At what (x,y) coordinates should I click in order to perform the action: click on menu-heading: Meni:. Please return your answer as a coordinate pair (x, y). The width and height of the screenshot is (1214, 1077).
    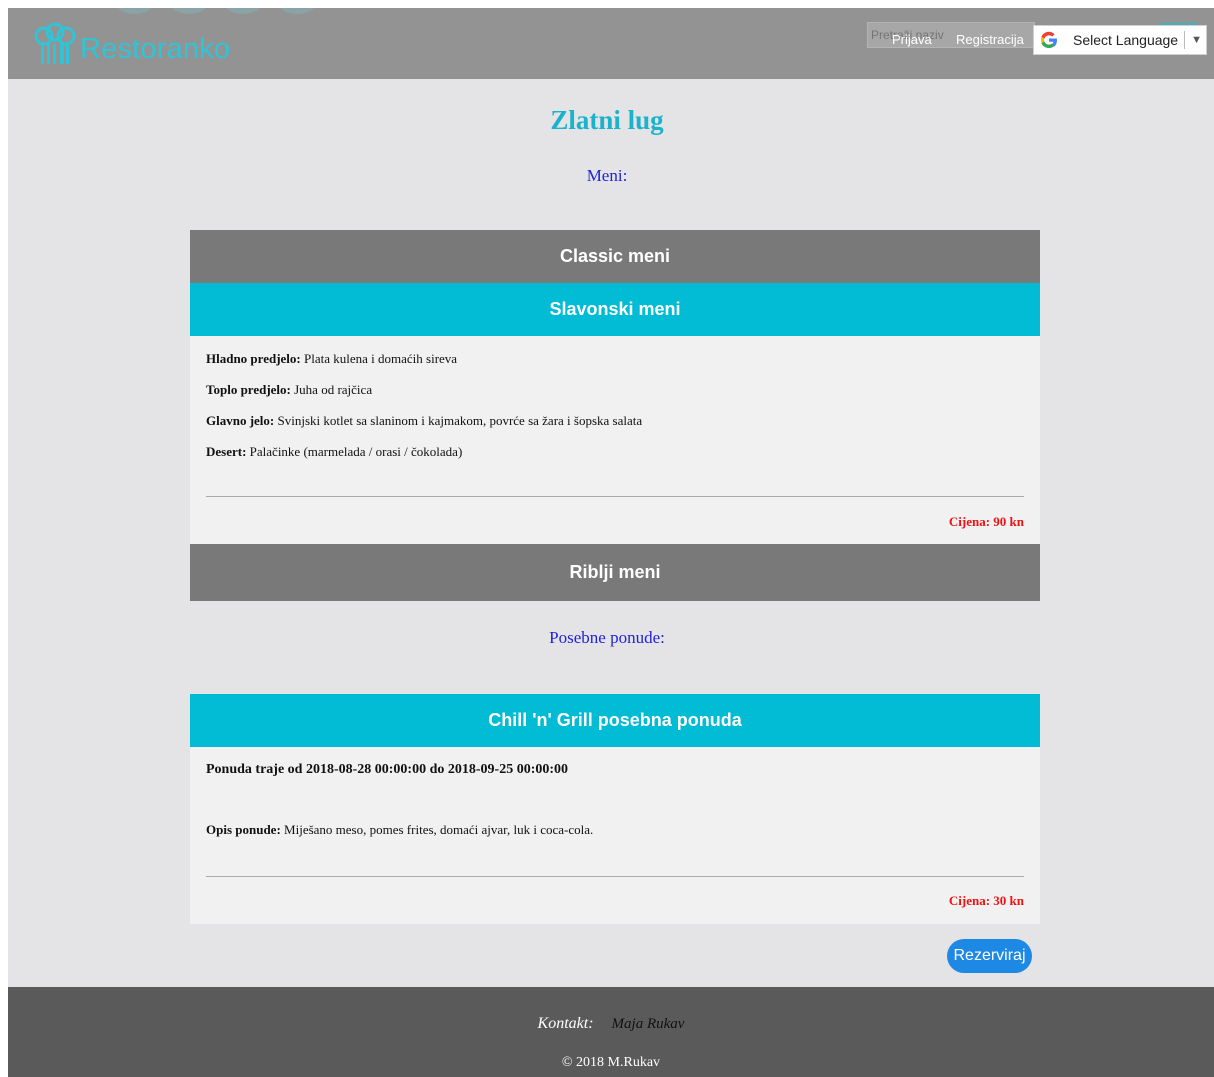
    Looking at the image, I should click on (607, 175).